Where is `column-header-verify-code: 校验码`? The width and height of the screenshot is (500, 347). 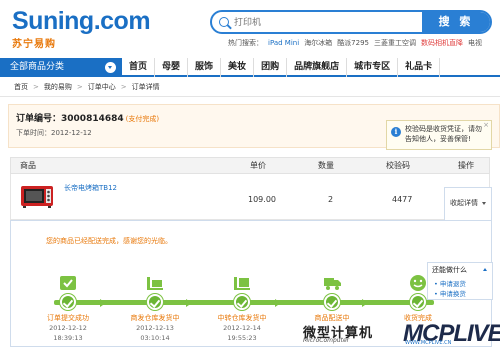 column-header-verify-code: 校验码 is located at coordinates (398, 165).